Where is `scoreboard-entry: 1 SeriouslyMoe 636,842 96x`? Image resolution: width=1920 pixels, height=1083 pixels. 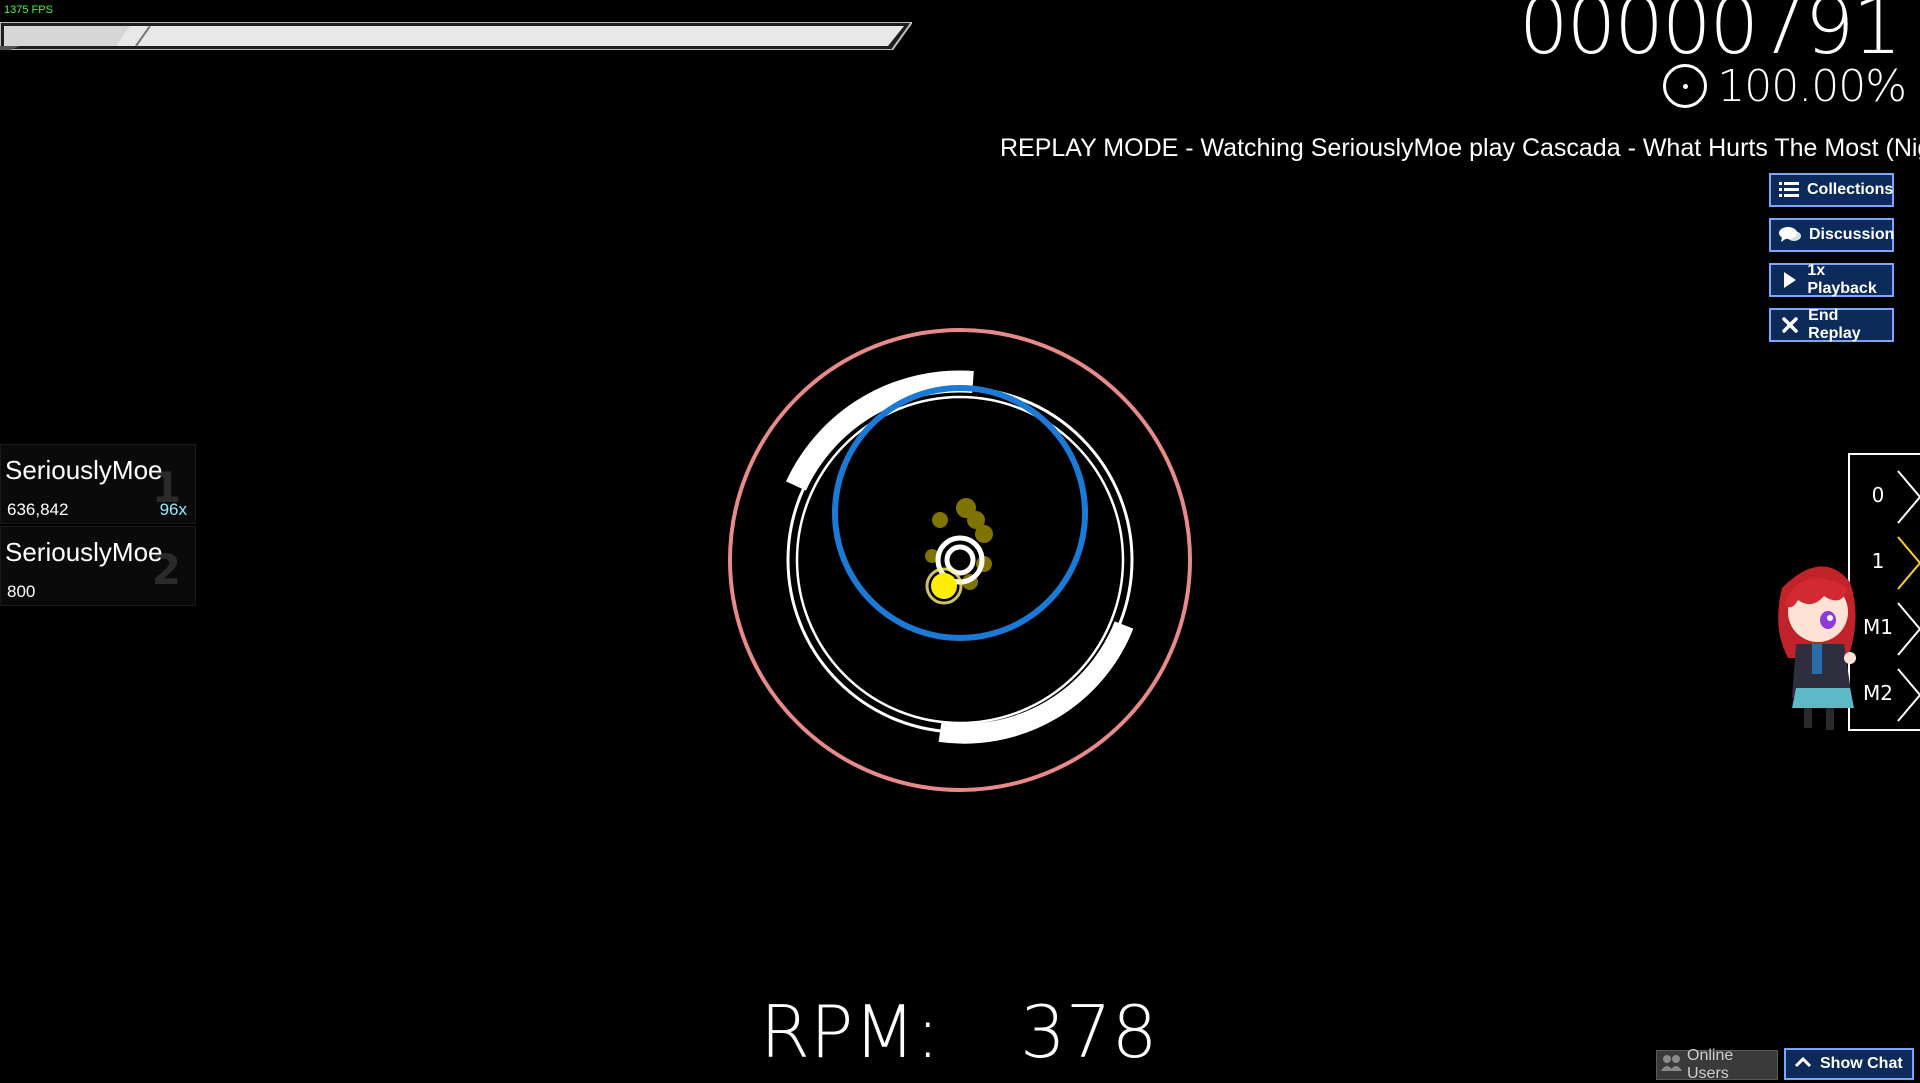 scoreboard-entry: 1 SeriouslyMoe 636,842 96x is located at coordinates (98, 484).